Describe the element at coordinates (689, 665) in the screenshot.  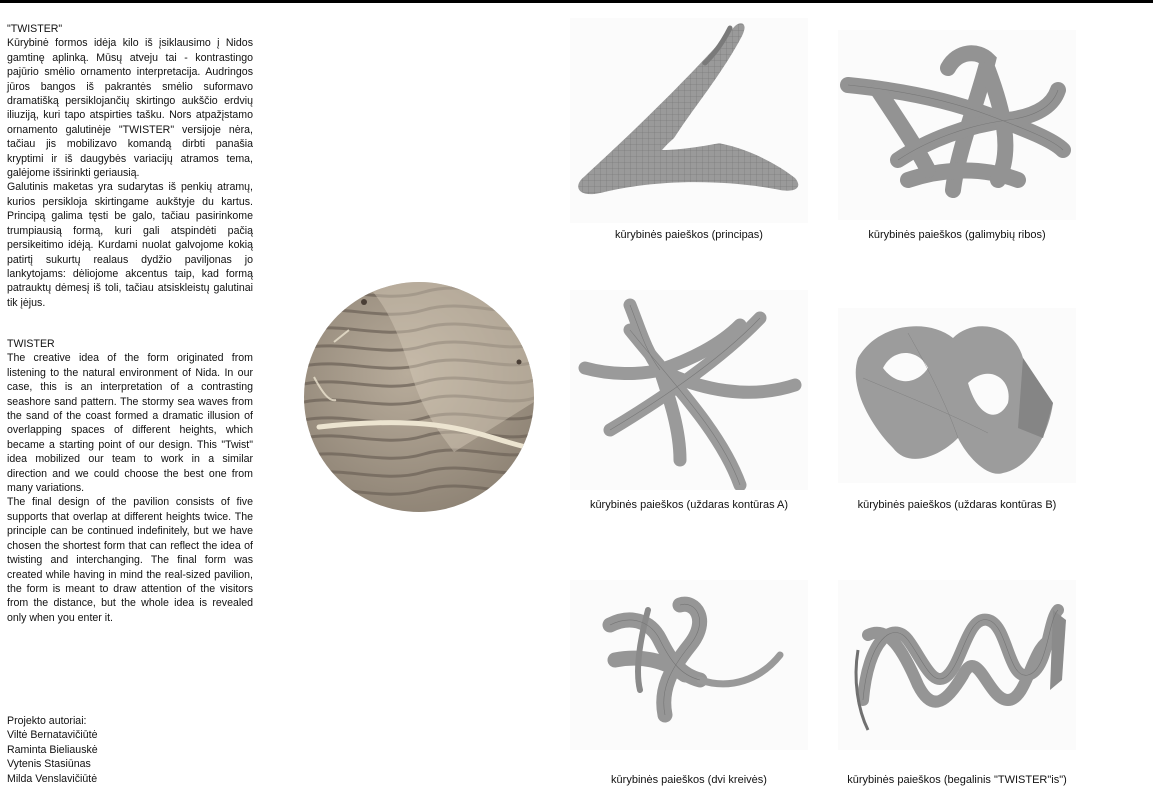
I see `form-render-dvi-kreives` at that location.